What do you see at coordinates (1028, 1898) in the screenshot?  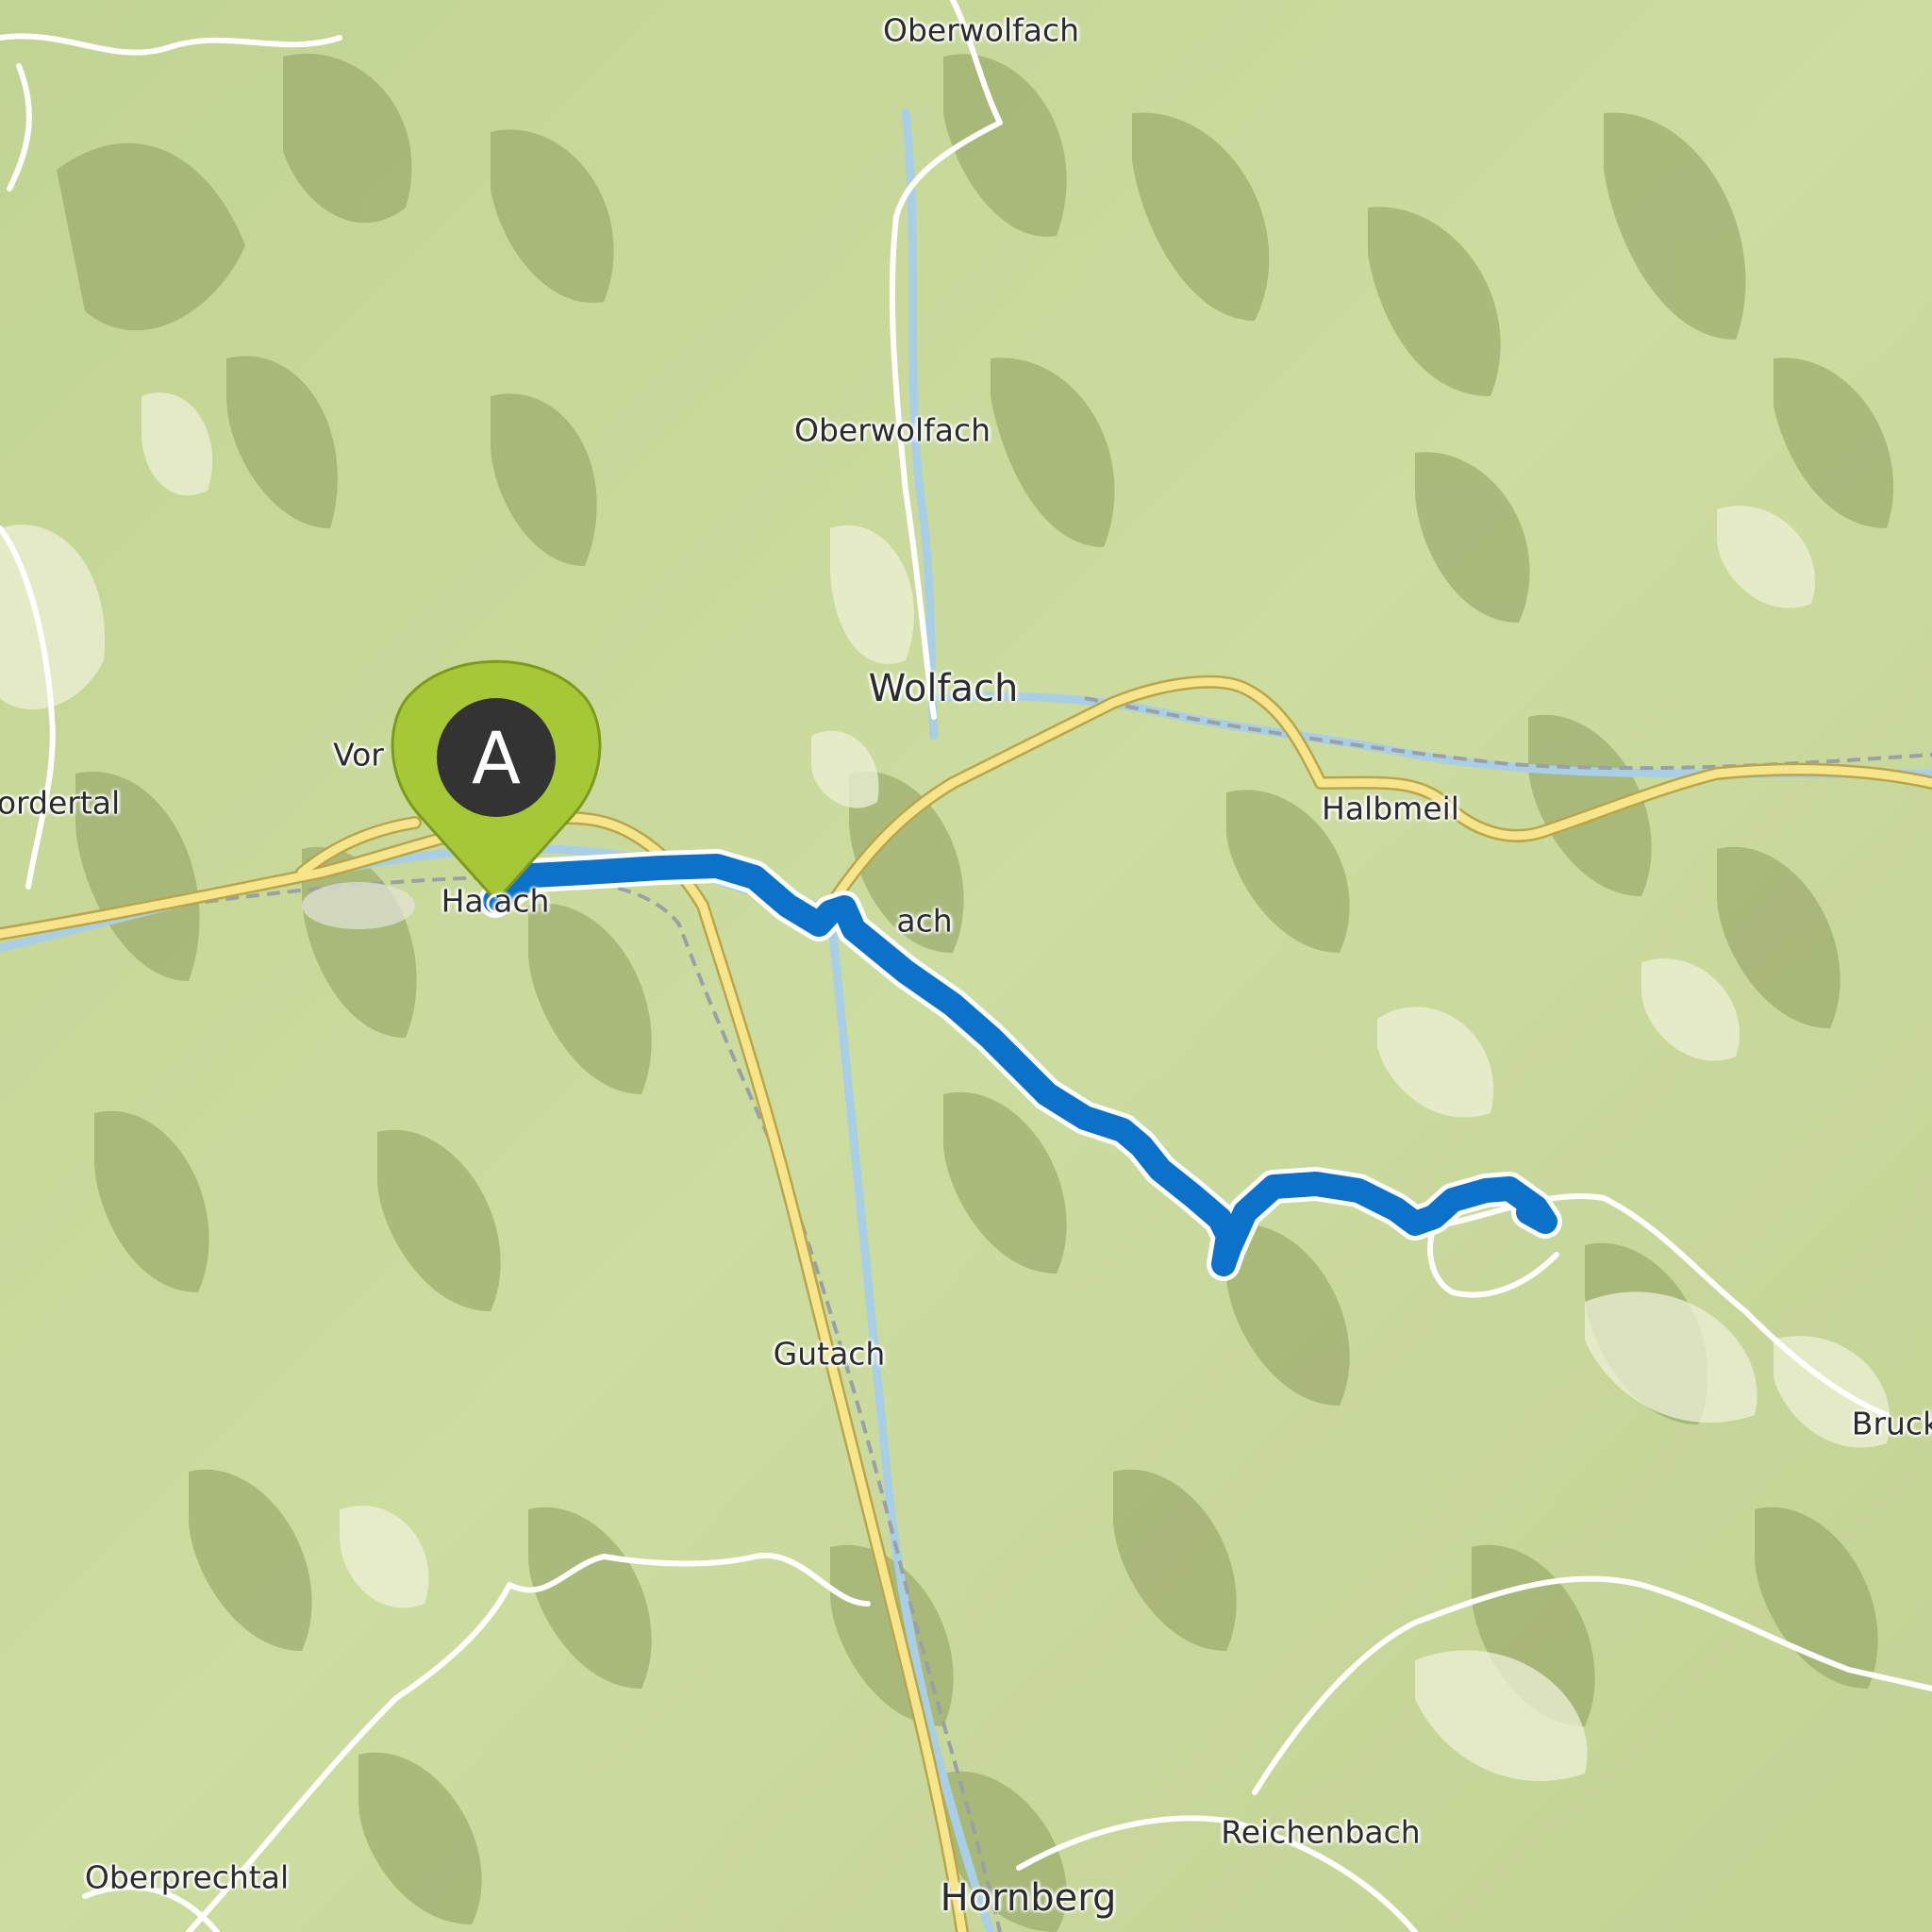 I see `label-hornberg: Hornberg` at bounding box center [1028, 1898].